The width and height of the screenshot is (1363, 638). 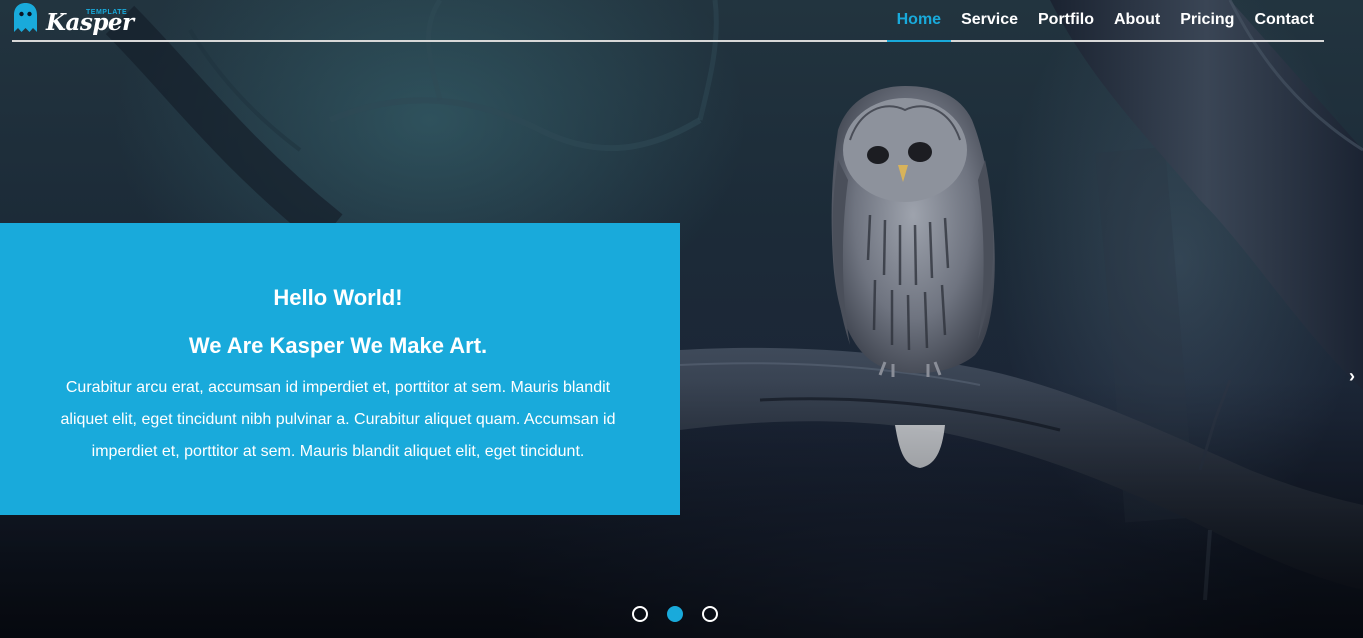 What do you see at coordinates (1284, 21) in the screenshot?
I see `nav-item-contact: Contact` at bounding box center [1284, 21].